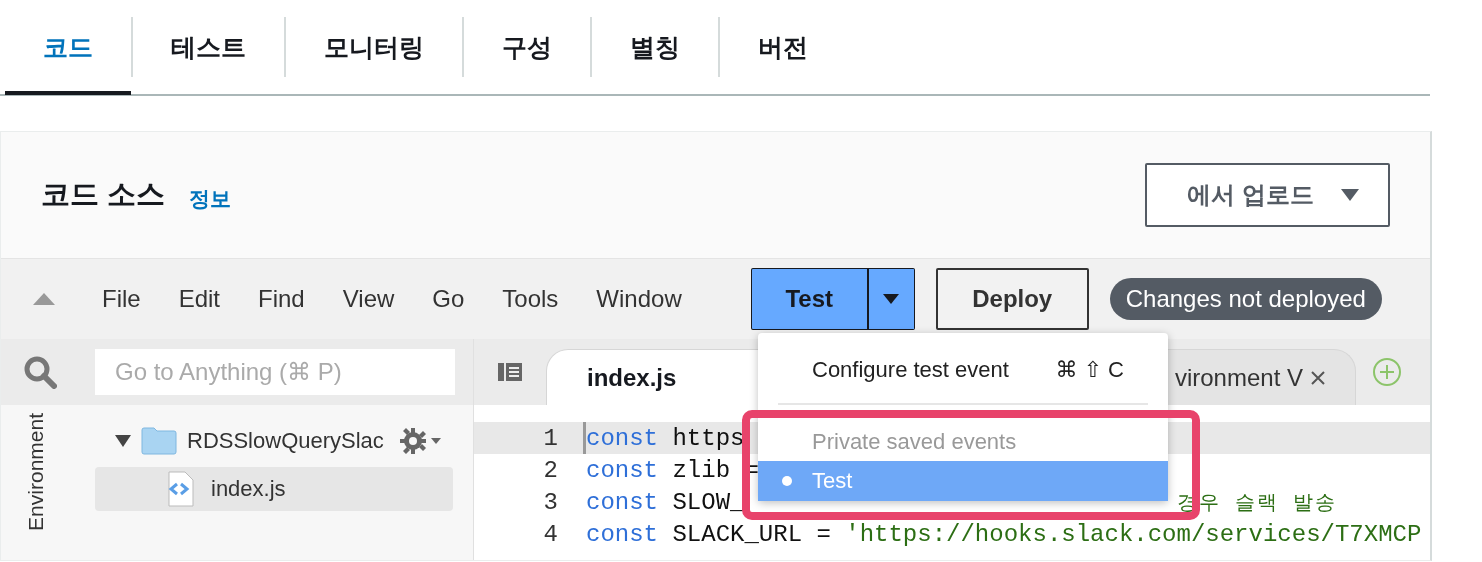 The width and height of the screenshot is (1482, 562). What do you see at coordinates (1012, 299) in the screenshot?
I see `deploy-button: Deploy` at bounding box center [1012, 299].